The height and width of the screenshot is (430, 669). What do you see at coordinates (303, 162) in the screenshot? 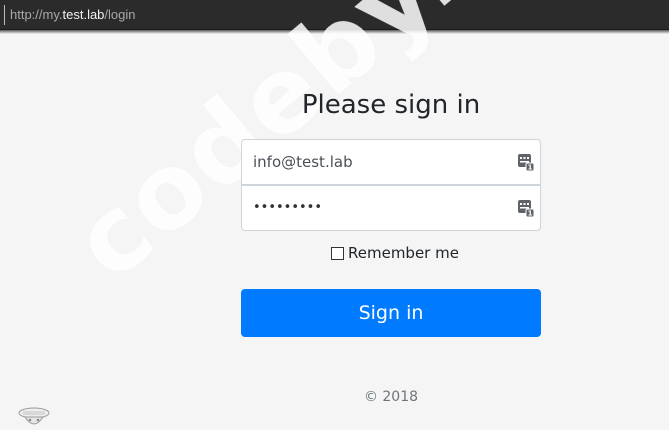
I see `email-value: info@test.lab` at bounding box center [303, 162].